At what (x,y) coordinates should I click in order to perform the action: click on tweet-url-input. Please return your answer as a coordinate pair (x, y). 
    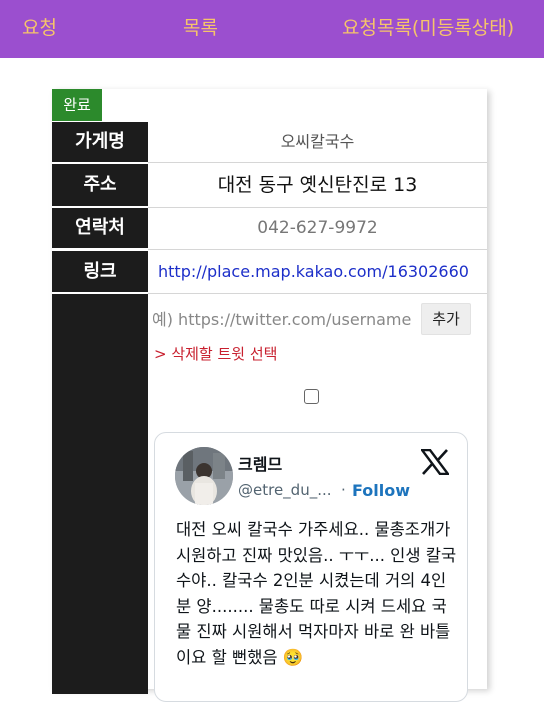
    Looking at the image, I should click on (283, 319).